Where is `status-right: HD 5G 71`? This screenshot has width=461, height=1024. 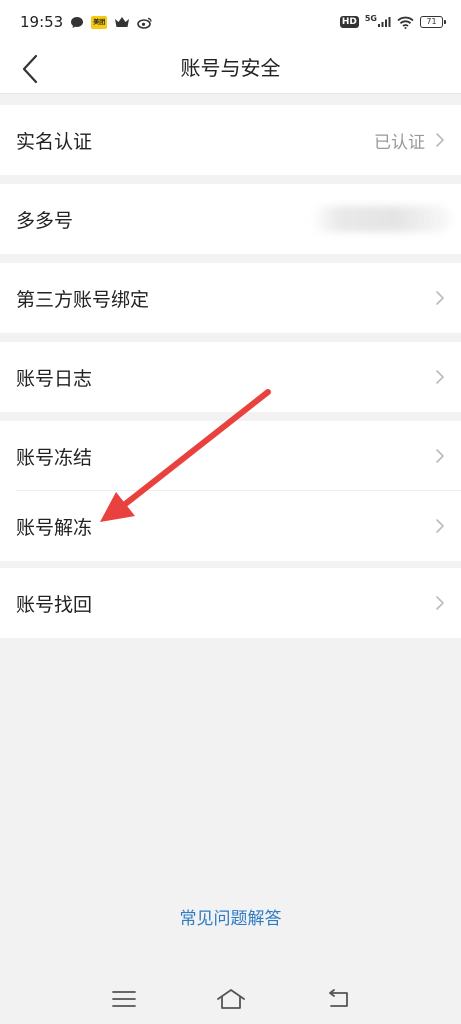
status-right: HD 5G 71 is located at coordinates (392, 22).